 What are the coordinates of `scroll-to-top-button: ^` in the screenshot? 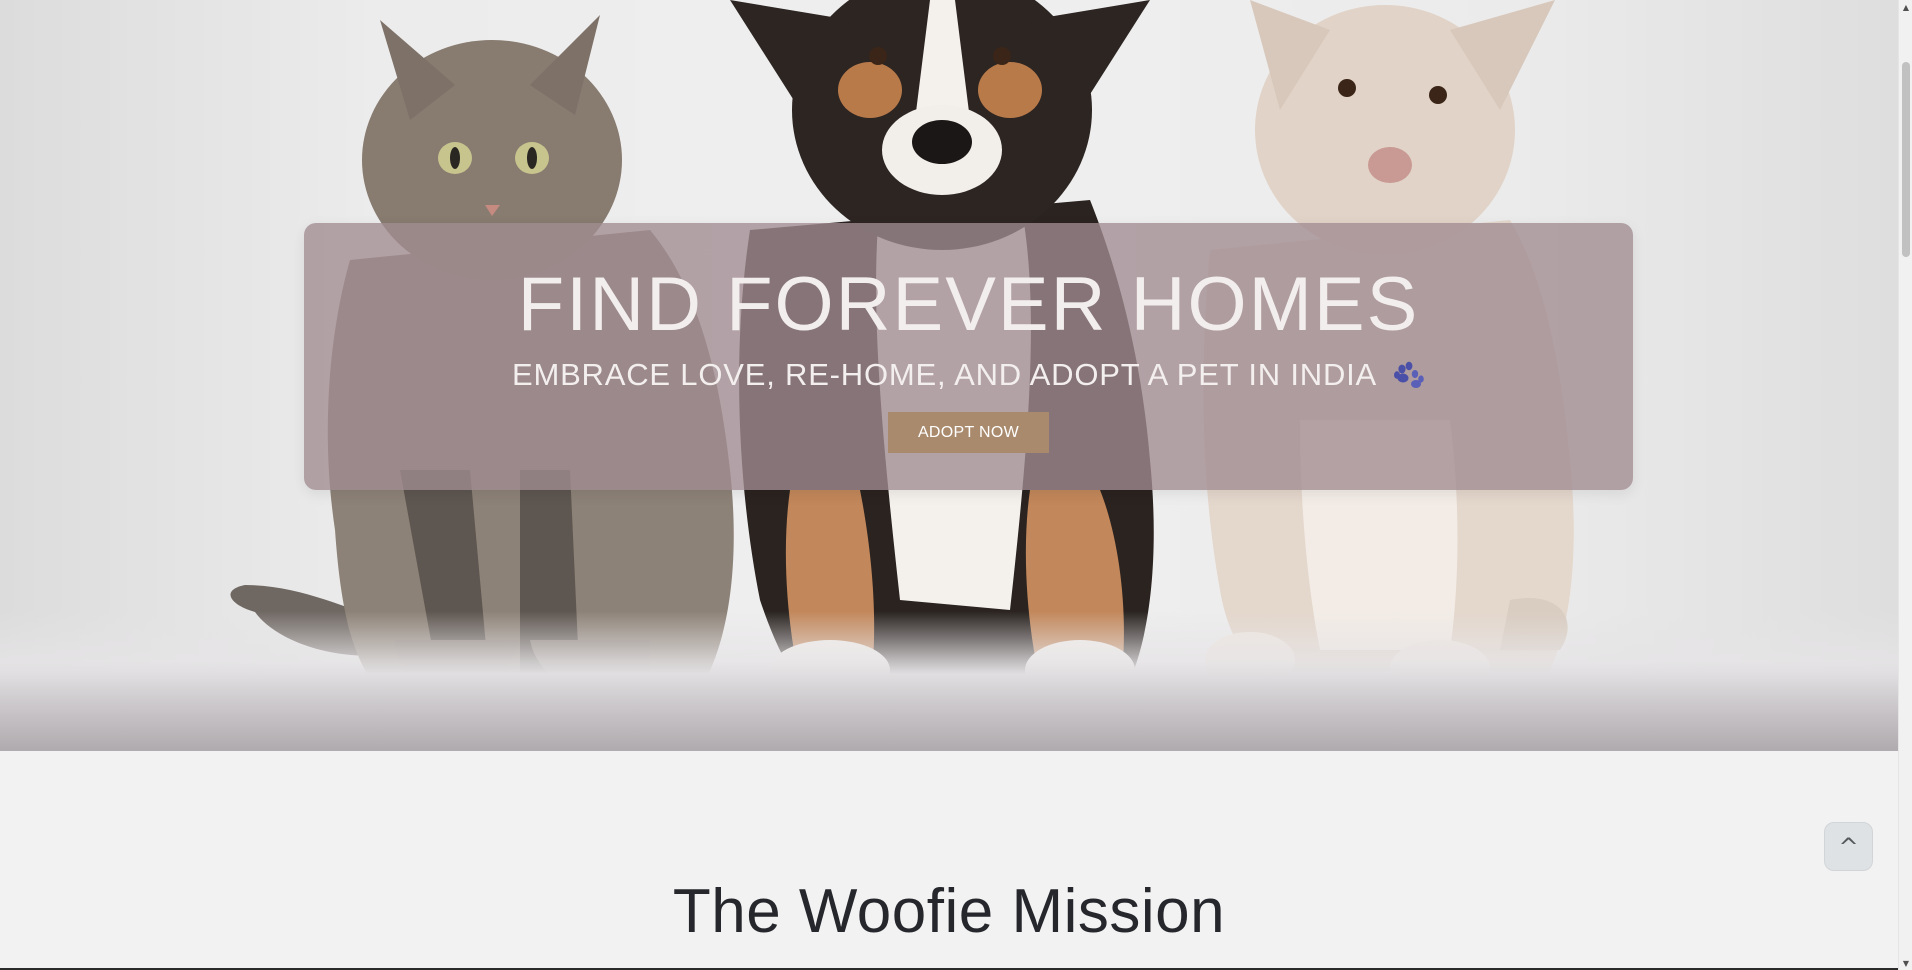 It's located at (1848, 846).